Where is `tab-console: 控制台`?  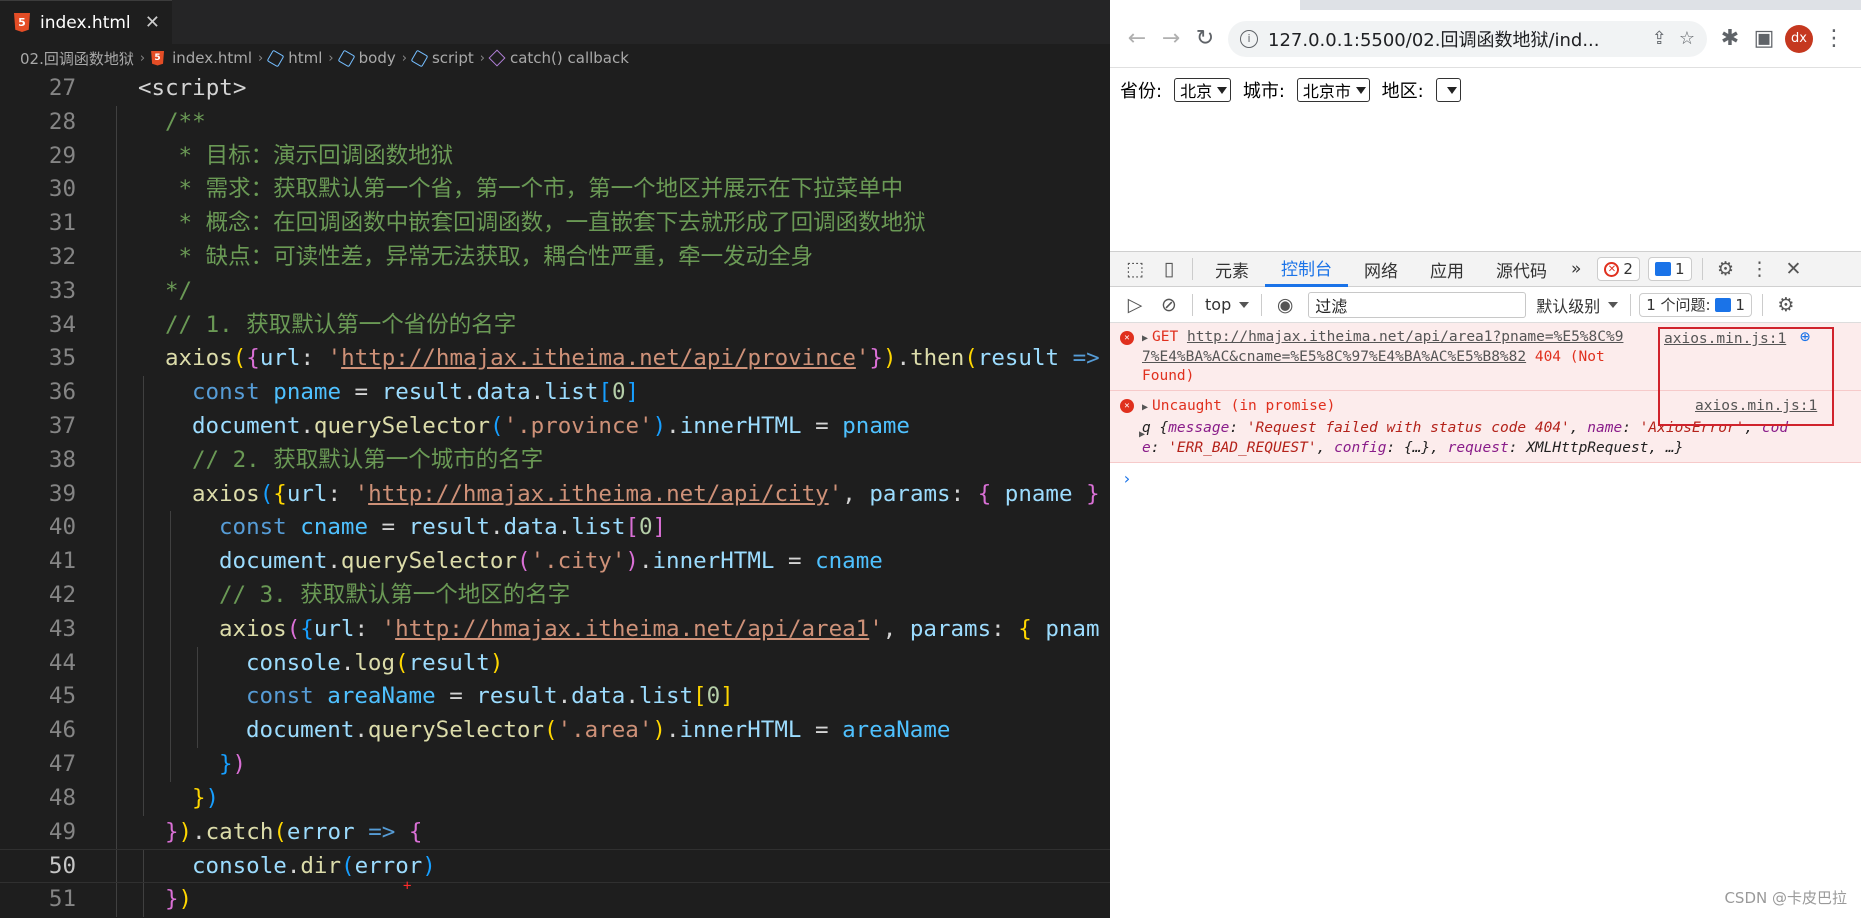
tab-console: 控制台 is located at coordinates (1306, 269).